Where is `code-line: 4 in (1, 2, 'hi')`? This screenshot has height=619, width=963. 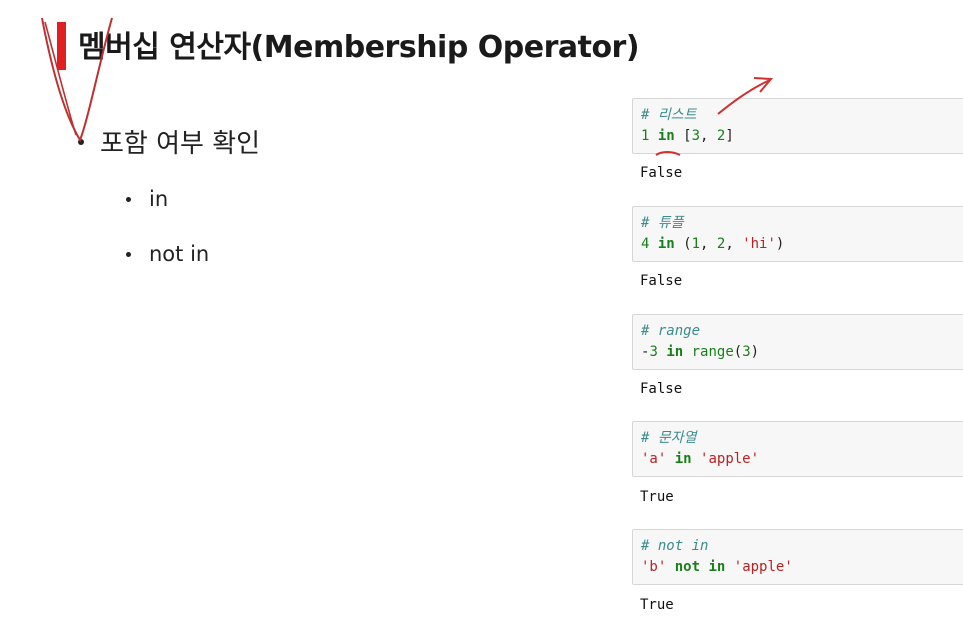 code-line: 4 in (1, 2, 'hi') is located at coordinates (802, 244).